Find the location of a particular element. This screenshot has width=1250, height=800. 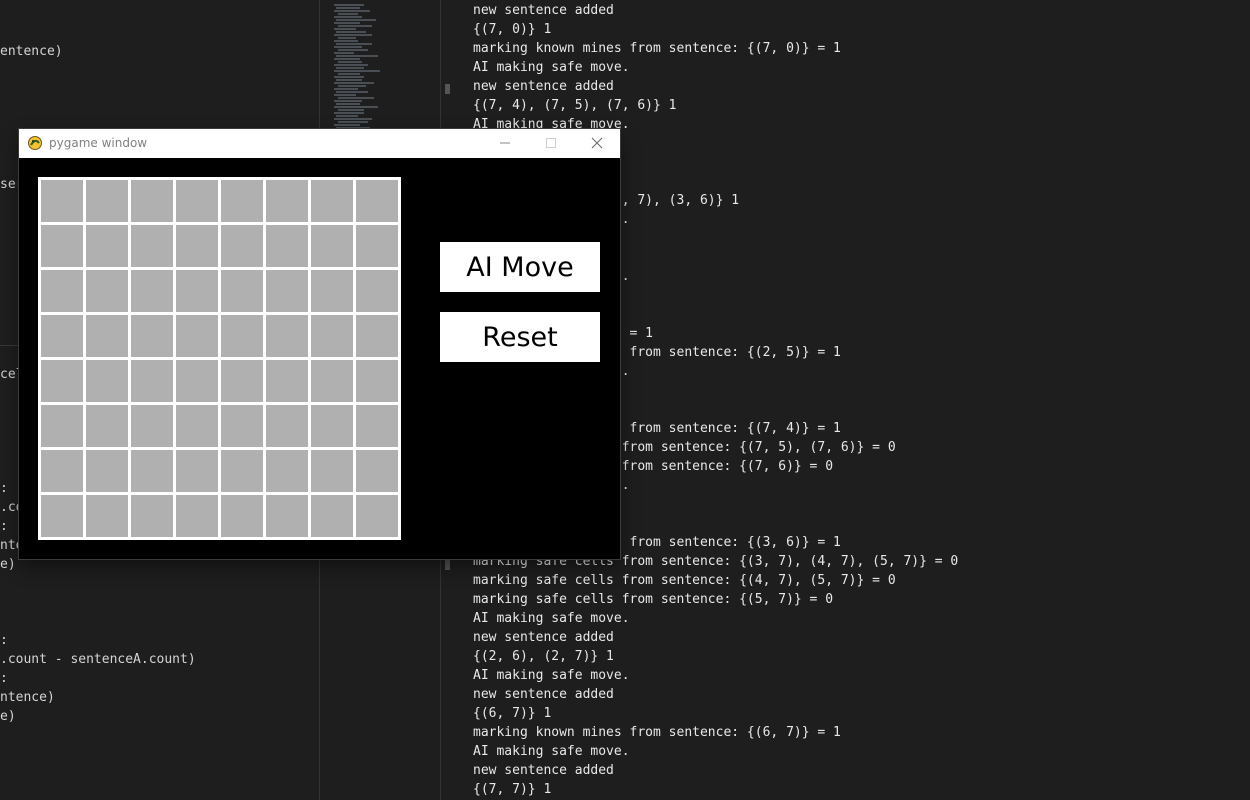

close-button is located at coordinates (597, 143).